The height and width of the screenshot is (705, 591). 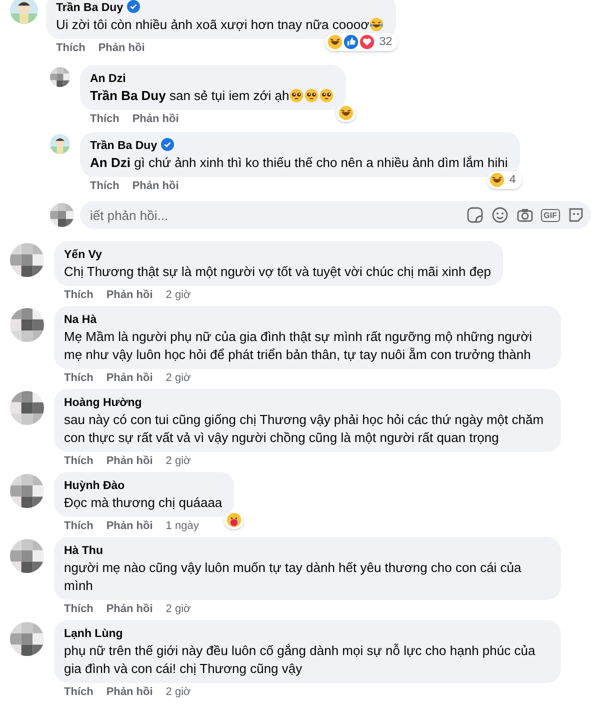 What do you see at coordinates (299, 162) in the screenshot?
I see `comment-text: An Dzi gì chứ ảnh xinh thì ko thiếu thế cho nên a nhiều ảnh dìm lắm hihi` at bounding box center [299, 162].